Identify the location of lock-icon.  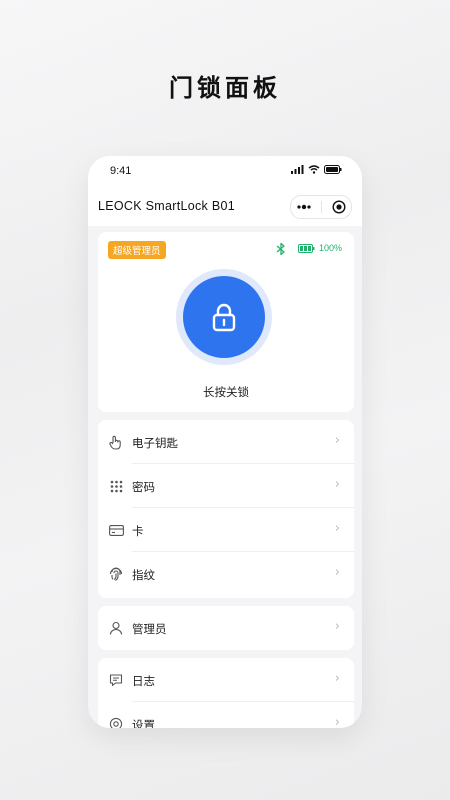
(224, 317).